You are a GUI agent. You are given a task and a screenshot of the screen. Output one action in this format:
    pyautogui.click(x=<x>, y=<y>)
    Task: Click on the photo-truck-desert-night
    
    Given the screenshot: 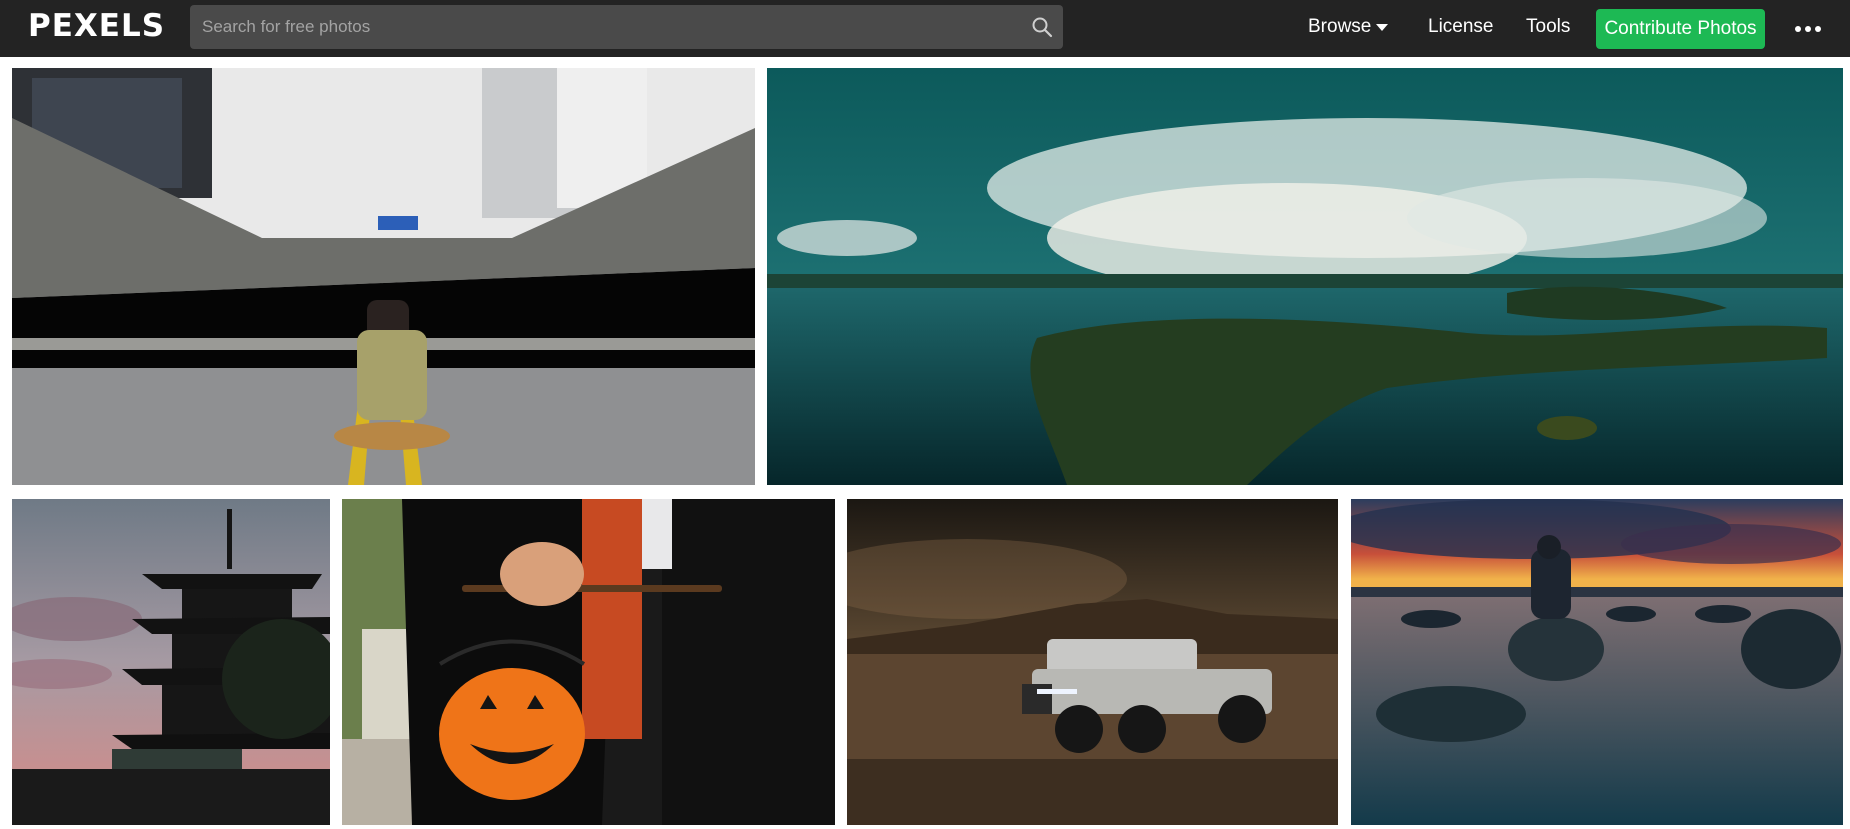 What is the action you would take?
    pyautogui.click(x=1092, y=662)
    